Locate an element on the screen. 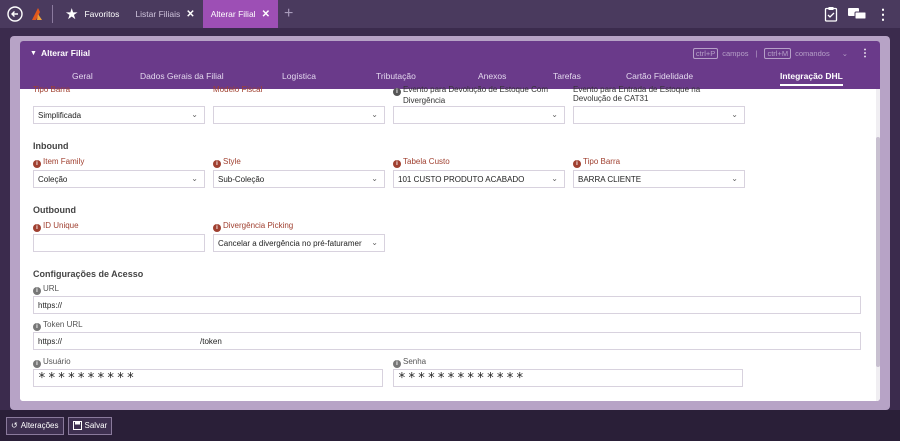 This screenshot has width=900, height=441. tab-anexos: Anexos is located at coordinates (492, 76).